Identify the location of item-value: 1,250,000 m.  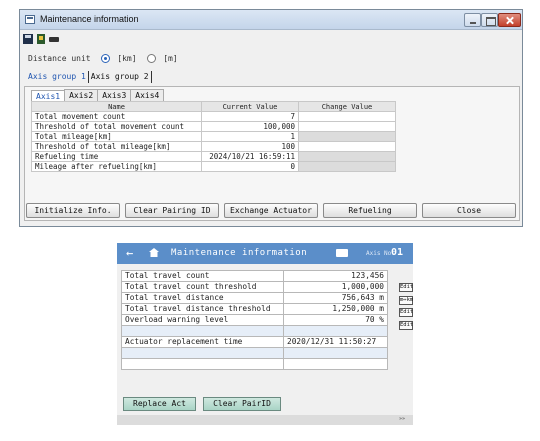
(335, 309).